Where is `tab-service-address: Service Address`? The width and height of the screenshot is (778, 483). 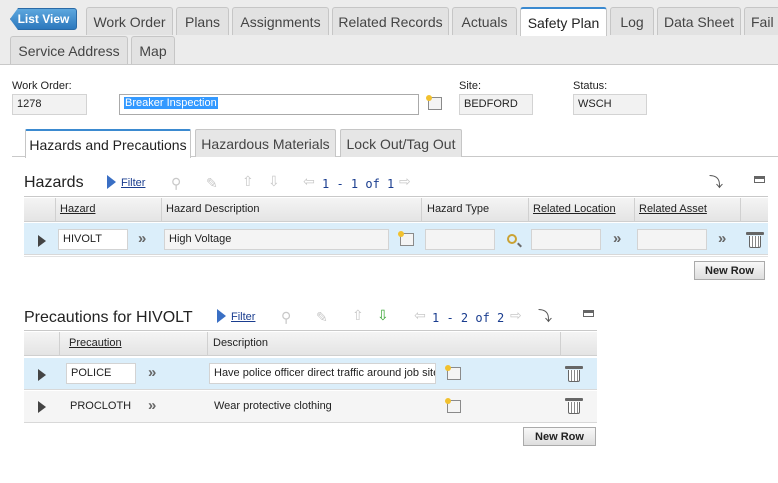 tab-service-address: Service Address is located at coordinates (69, 50).